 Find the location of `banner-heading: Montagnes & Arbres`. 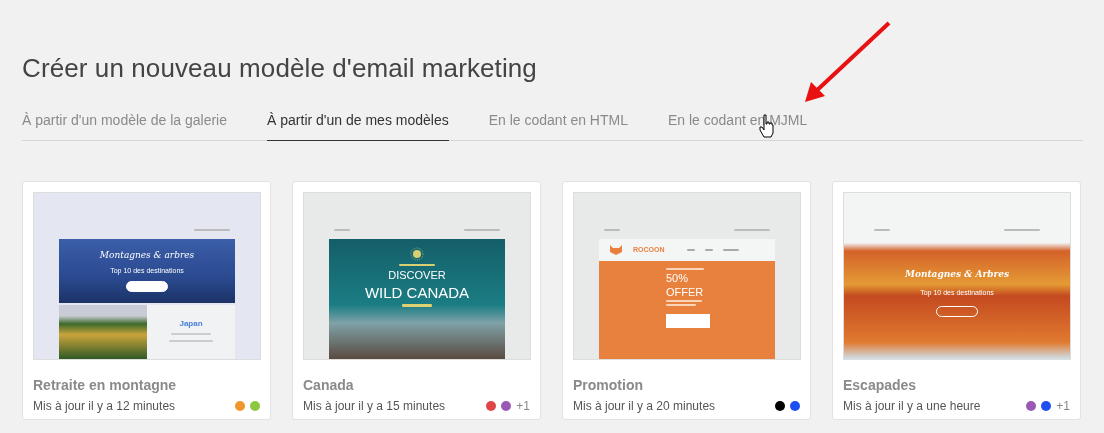

banner-heading: Montagnes & Arbres is located at coordinates (957, 274).